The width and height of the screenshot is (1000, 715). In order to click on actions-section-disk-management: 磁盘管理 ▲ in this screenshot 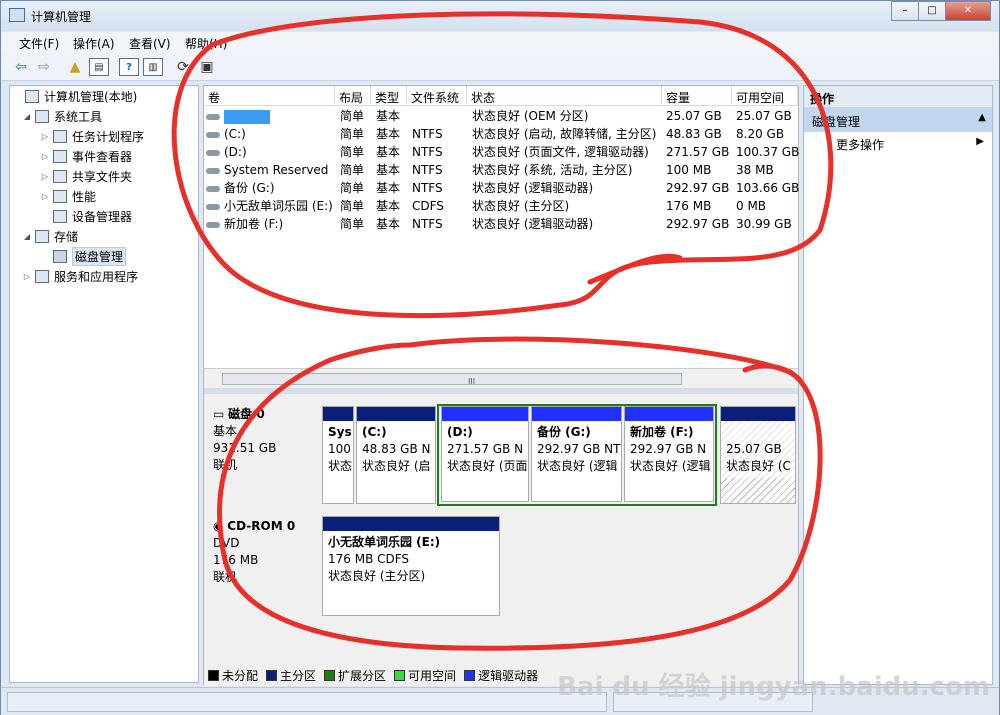, I will do `click(898, 120)`.